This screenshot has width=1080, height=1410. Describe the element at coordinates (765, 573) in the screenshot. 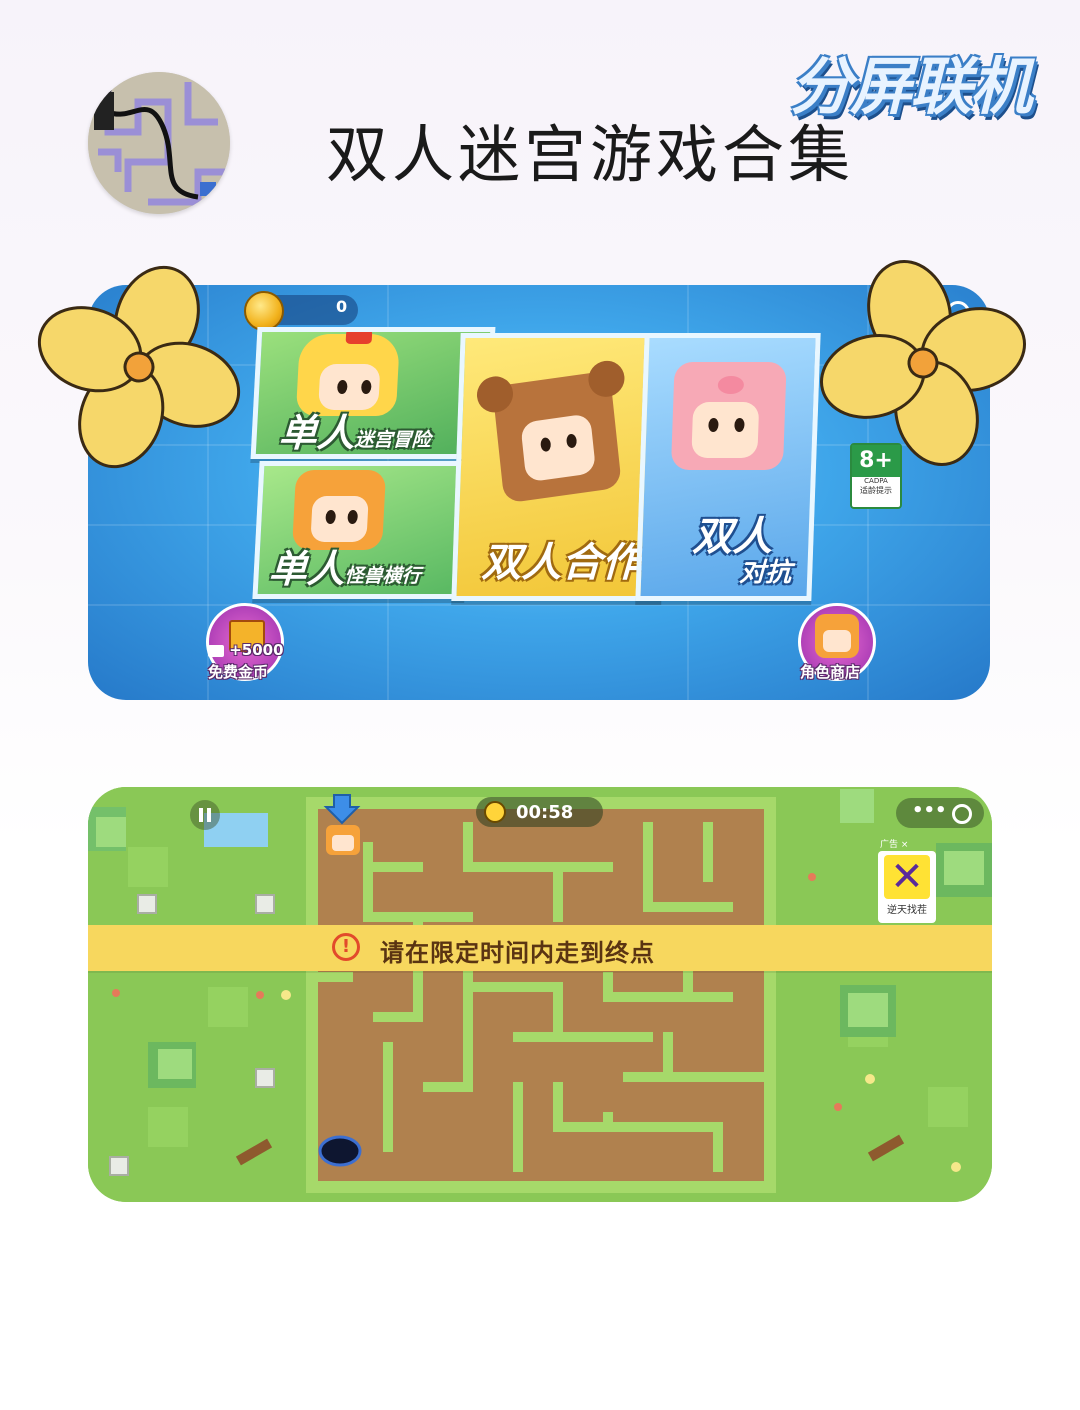

I see `card-sub-label: 对抗` at that location.